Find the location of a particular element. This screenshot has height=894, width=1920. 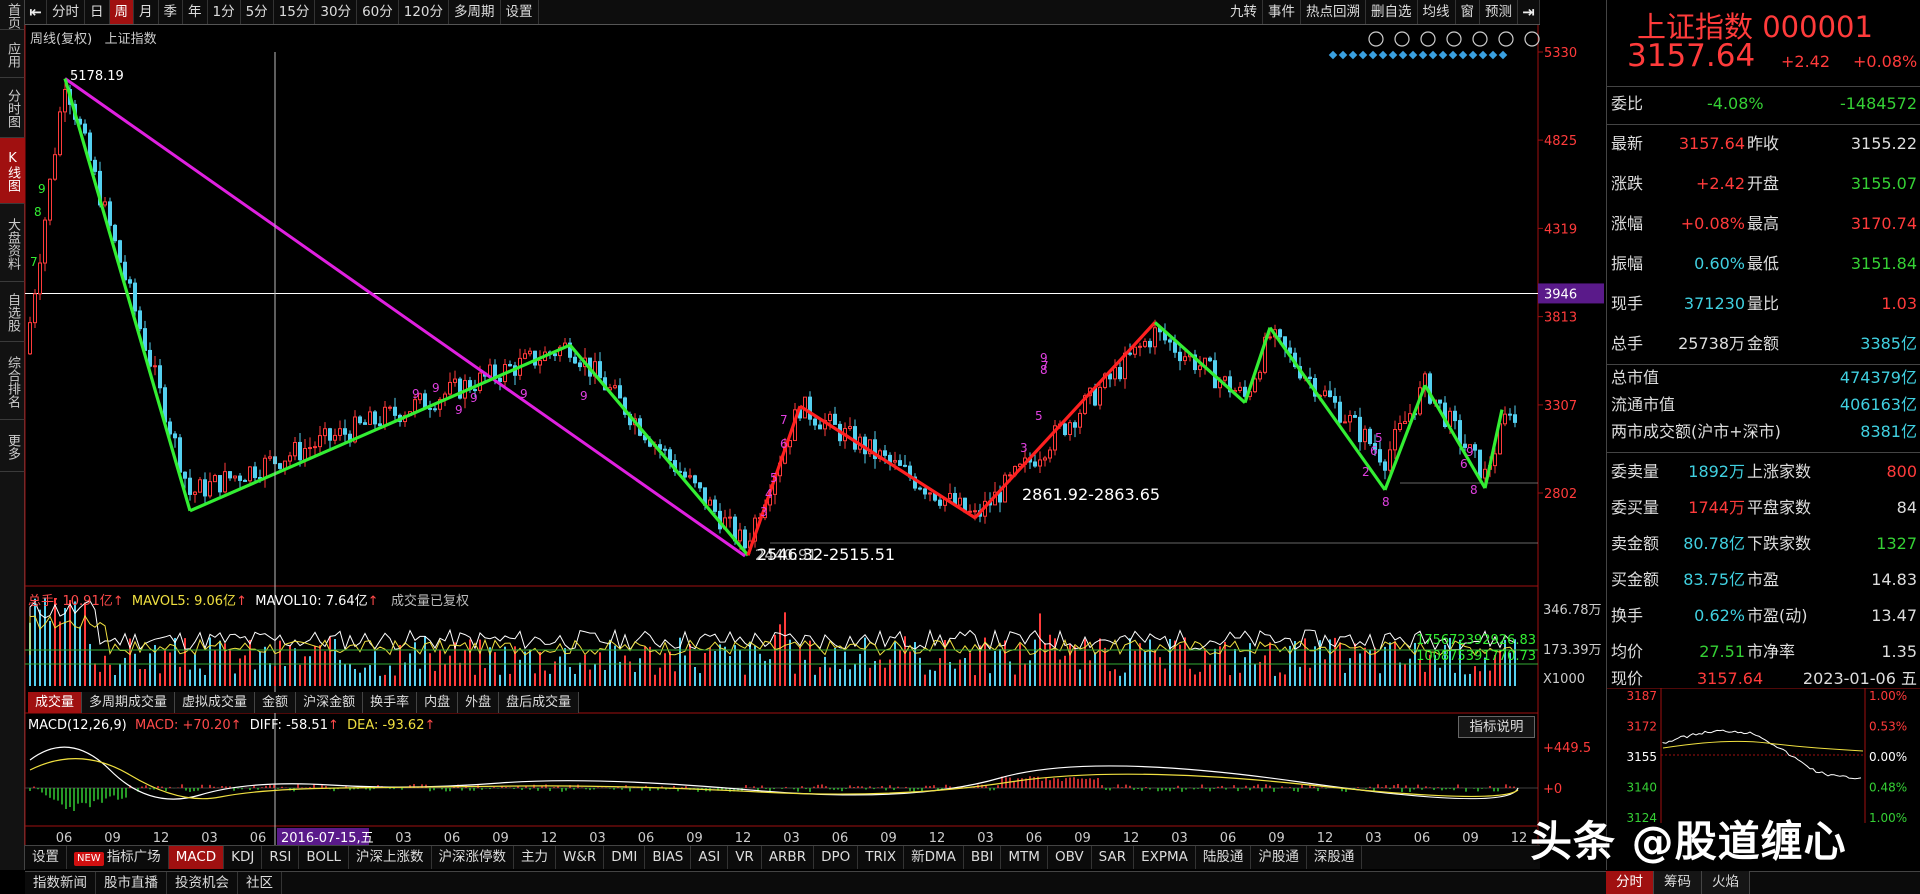

right-tab-2: 火焰 is located at coordinates (1726, 882).